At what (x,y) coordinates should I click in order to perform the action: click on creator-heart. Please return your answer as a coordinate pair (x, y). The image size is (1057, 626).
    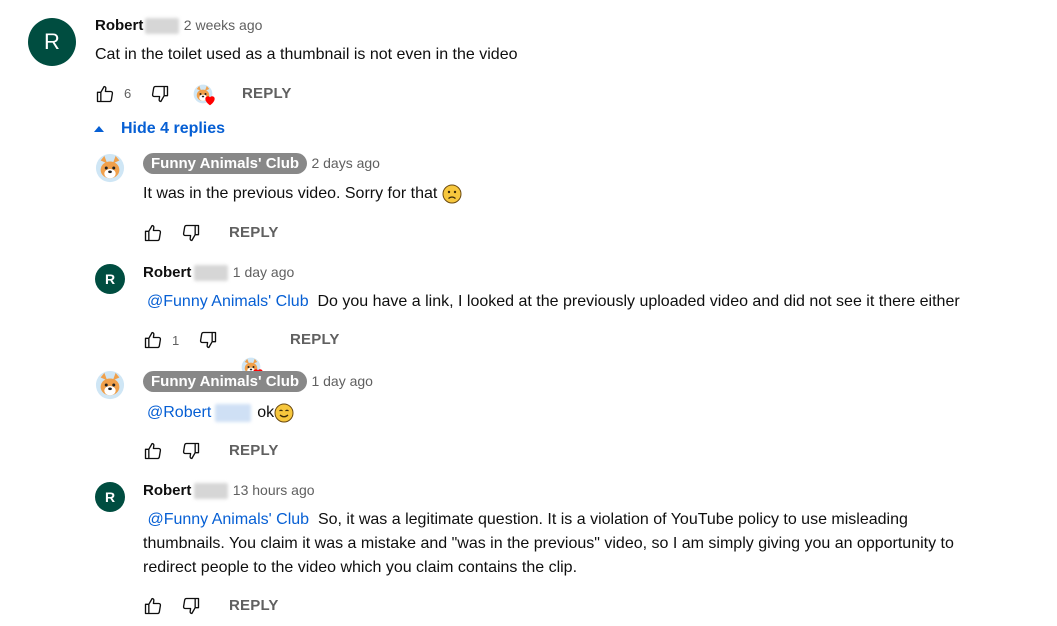
    Looking at the image, I should click on (206, 97).